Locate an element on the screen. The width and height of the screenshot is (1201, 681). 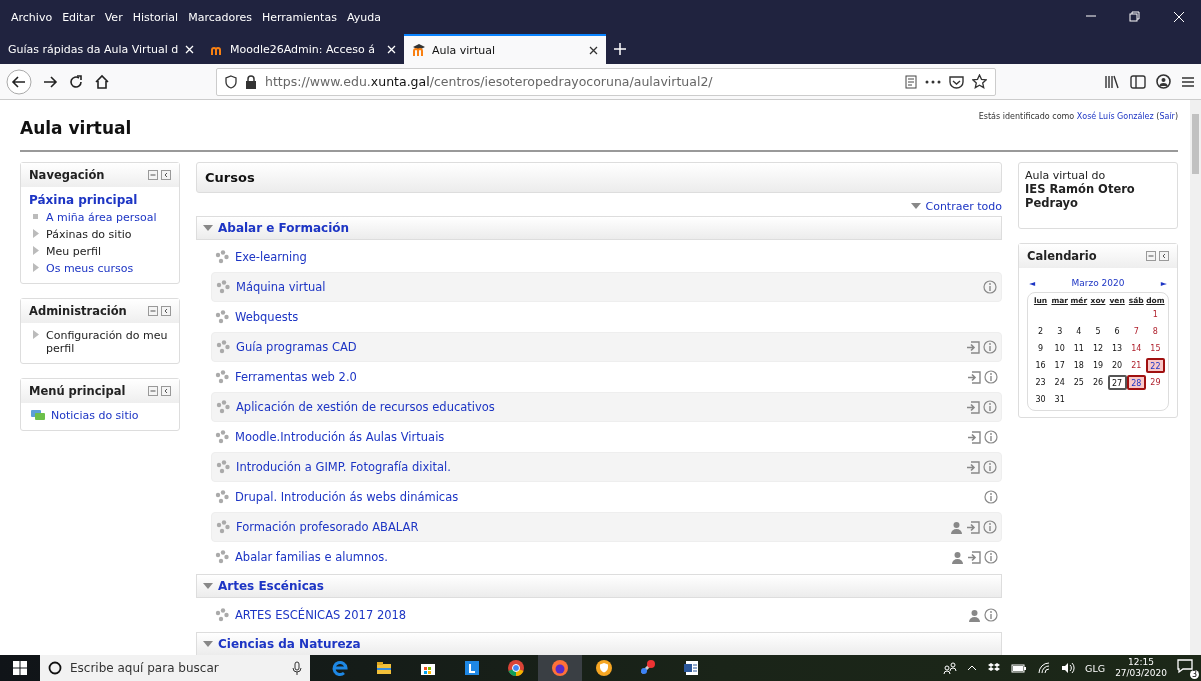
home-icon is located at coordinates (102, 81).